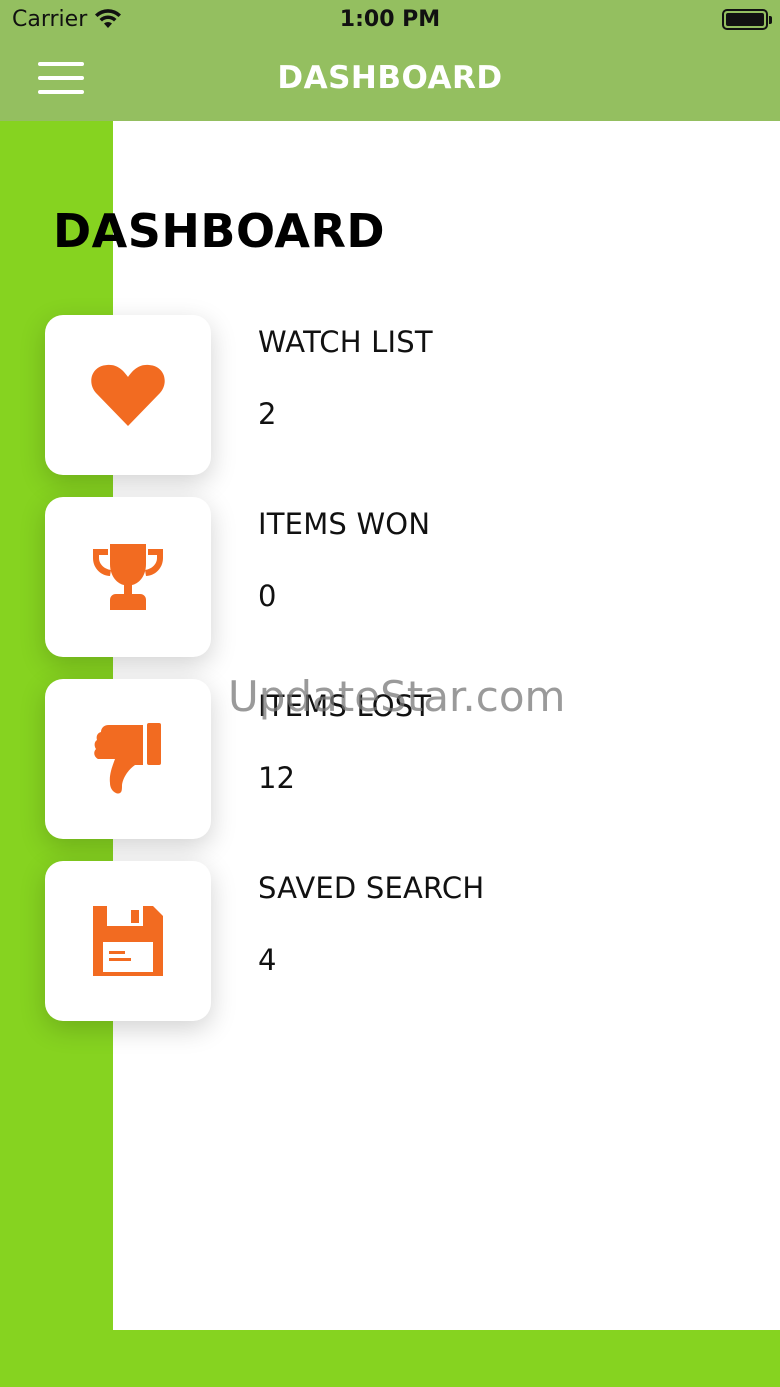 This screenshot has width=780, height=1387. Describe the element at coordinates (395, 395) in the screenshot. I see `stat-row-watch-list: WATCH LIST 2` at that location.